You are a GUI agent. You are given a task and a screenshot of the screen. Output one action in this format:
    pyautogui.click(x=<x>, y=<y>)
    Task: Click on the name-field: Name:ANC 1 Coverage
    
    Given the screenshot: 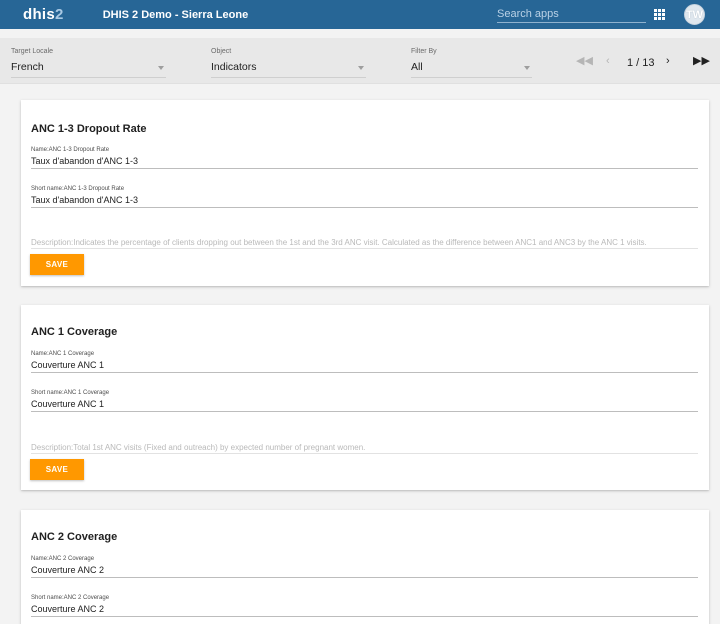 What is the action you would take?
    pyautogui.click(x=364, y=361)
    